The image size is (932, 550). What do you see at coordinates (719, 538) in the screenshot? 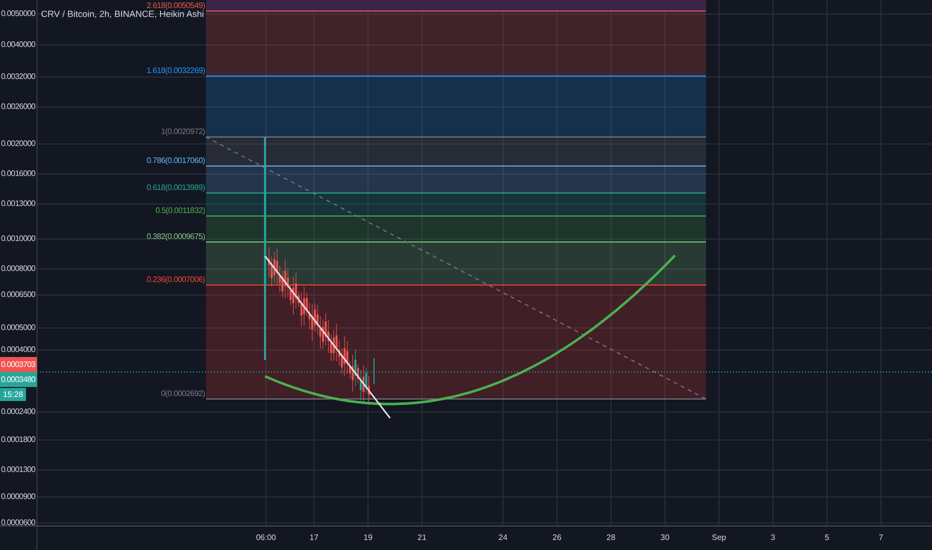
I see `time-axis-label: Sep` at bounding box center [719, 538].